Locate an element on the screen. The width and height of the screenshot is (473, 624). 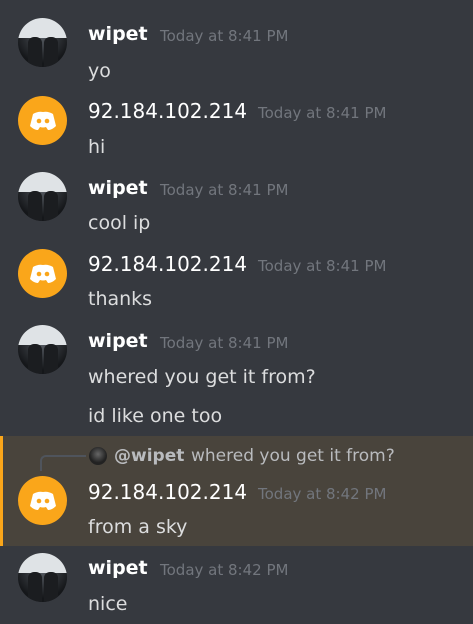
reply-username: @wipet is located at coordinates (149, 456).